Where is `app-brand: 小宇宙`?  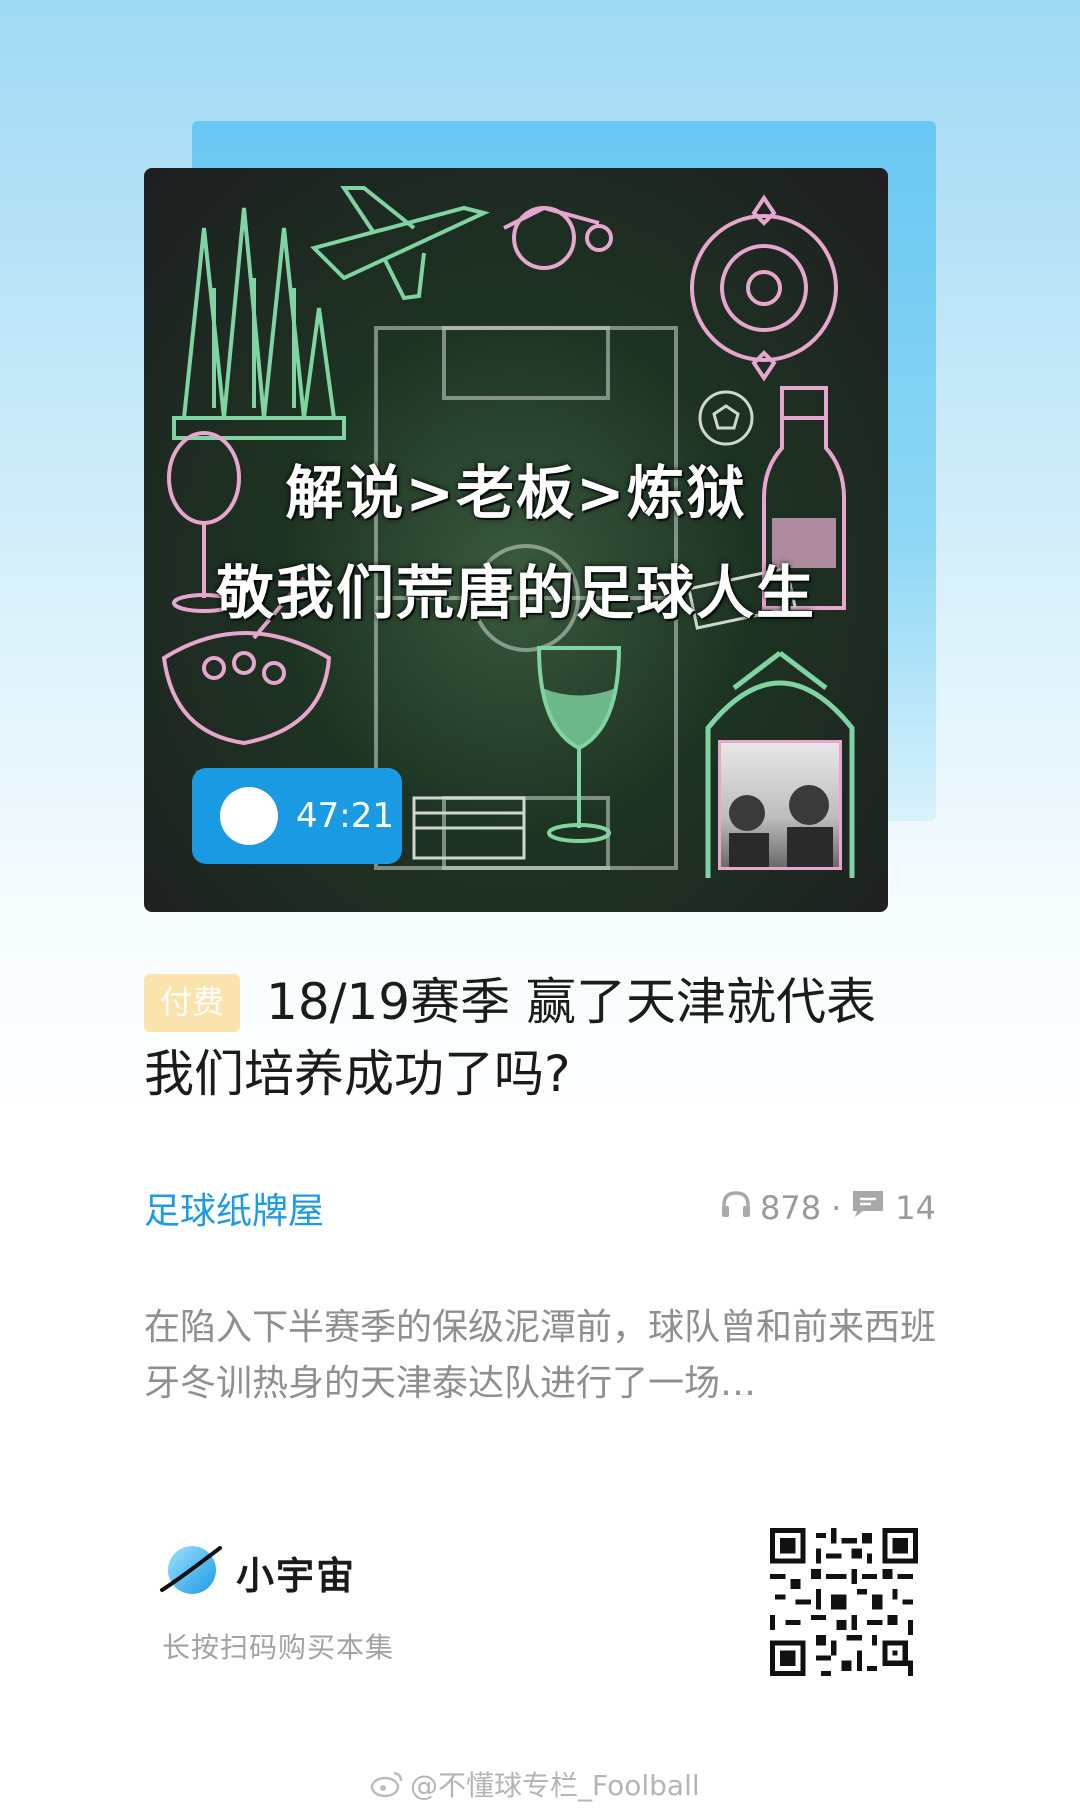
app-brand: 小宇宙 is located at coordinates (257, 1572).